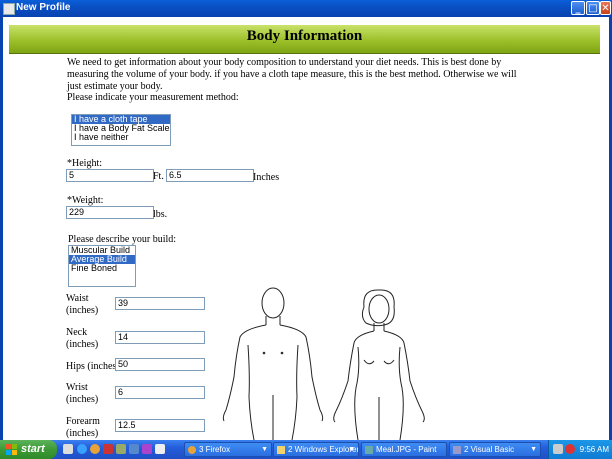 This screenshot has height=459, width=612. What do you see at coordinates (215, 449) in the screenshot?
I see `taskbar-firefox-label: 3 Firefox` at bounding box center [215, 449].